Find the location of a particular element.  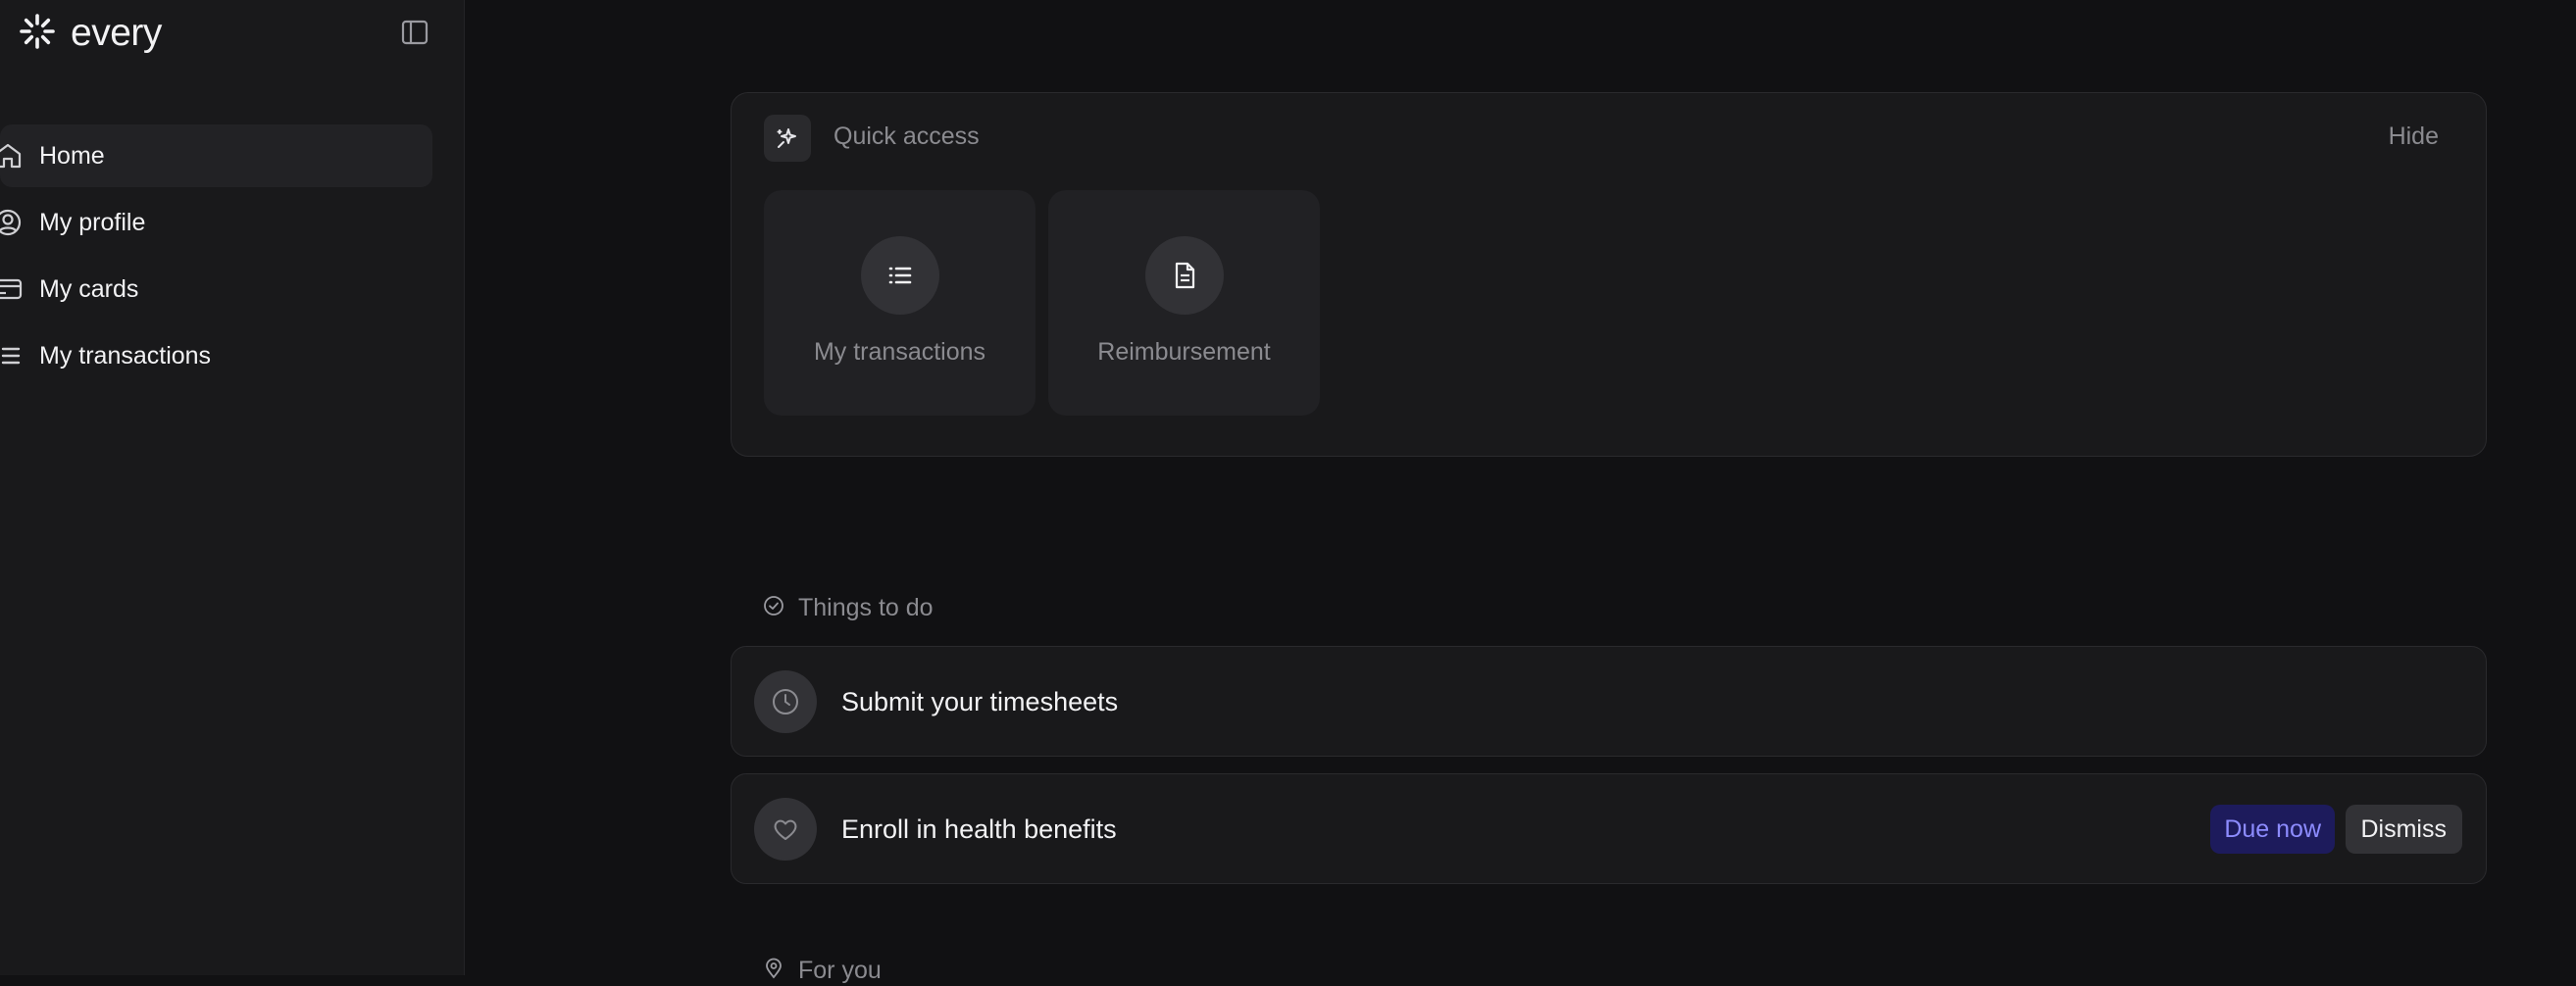

location-pin-icon is located at coordinates (774, 971).